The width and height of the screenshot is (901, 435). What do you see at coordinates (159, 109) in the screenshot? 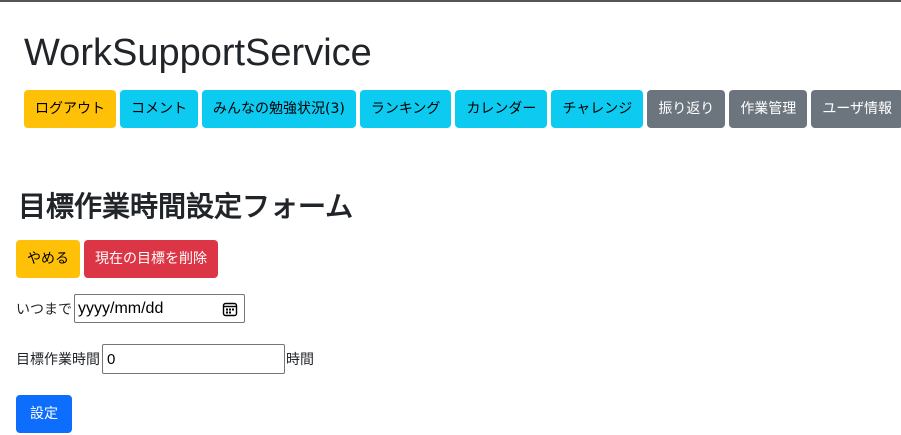
I see `comment-button: コメント` at bounding box center [159, 109].